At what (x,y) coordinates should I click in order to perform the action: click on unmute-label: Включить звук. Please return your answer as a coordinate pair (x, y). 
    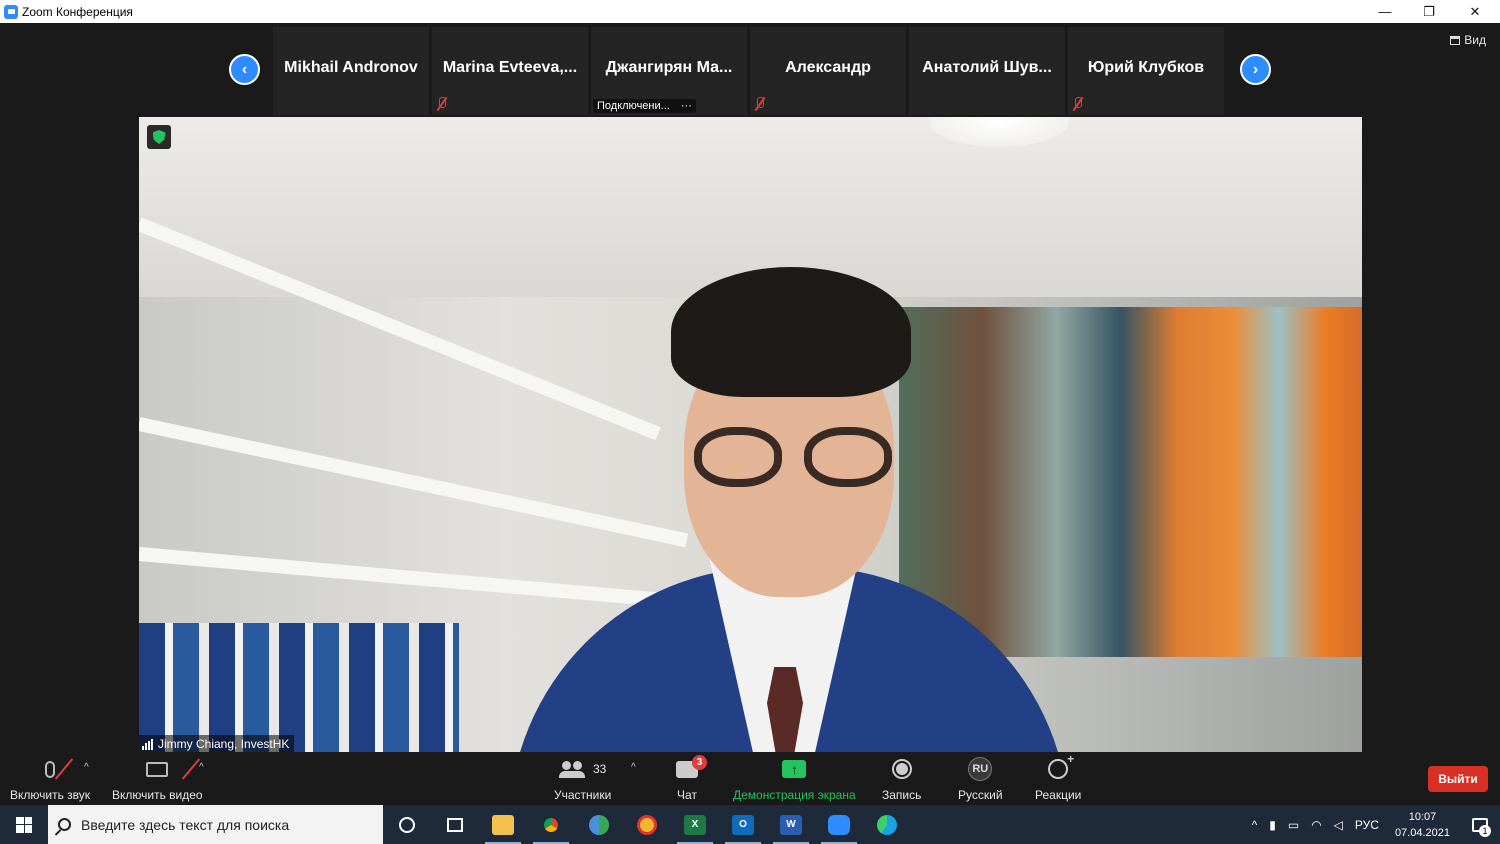
    Looking at the image, I should click on (50, 795).